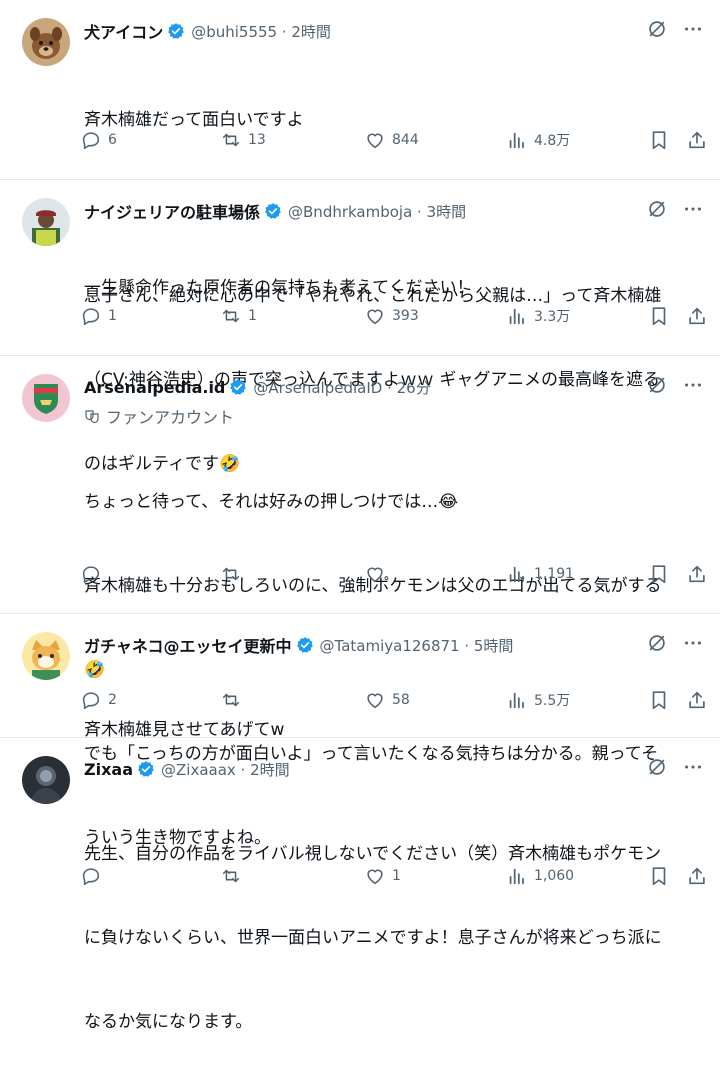  Describe the element at coordinates (401, 700) in the screenshot. I see `like-count: 58` at that location.